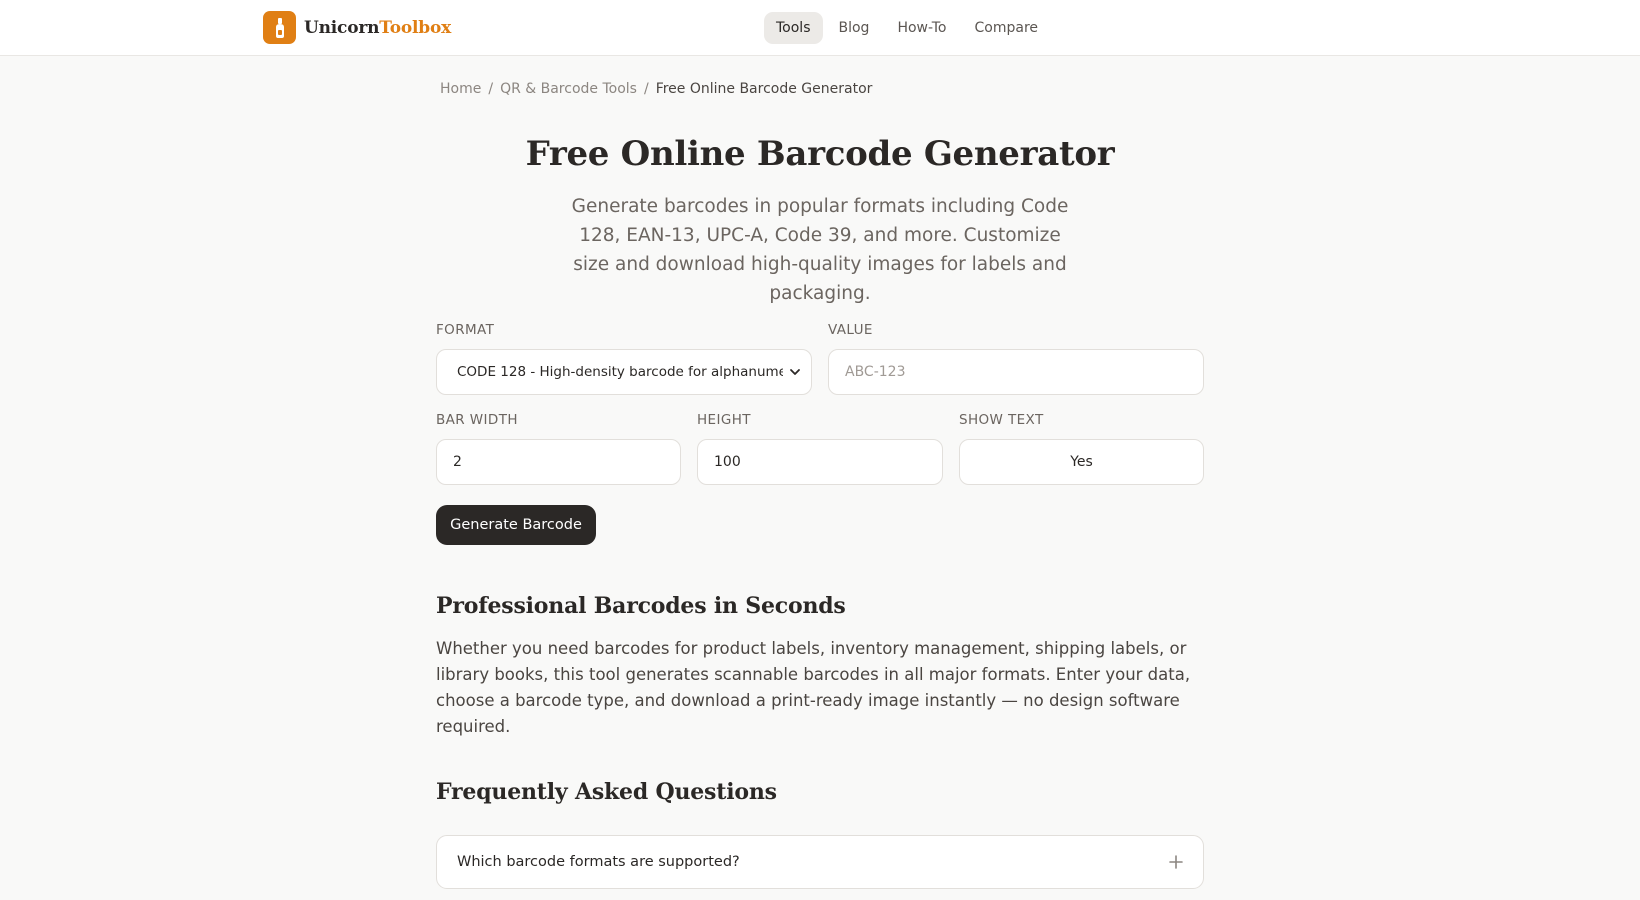 The image size is (1640, 900). I want to click on page-title: Free Online Barcode Generator, so click(820, 154).